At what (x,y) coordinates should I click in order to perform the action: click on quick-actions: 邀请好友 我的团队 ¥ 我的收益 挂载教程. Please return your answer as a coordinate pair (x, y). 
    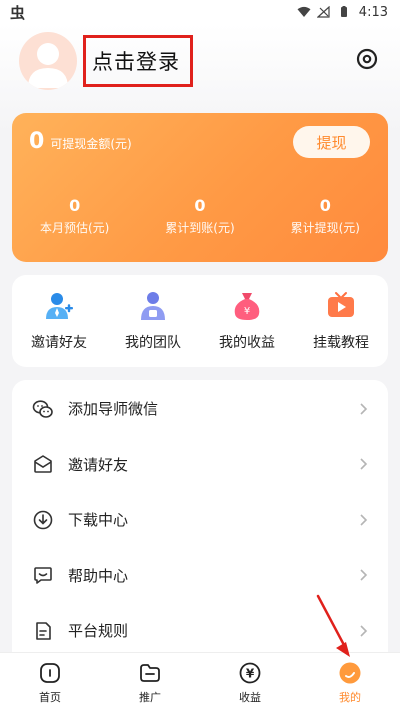
    Looking at the image, I should click on (200, 321).